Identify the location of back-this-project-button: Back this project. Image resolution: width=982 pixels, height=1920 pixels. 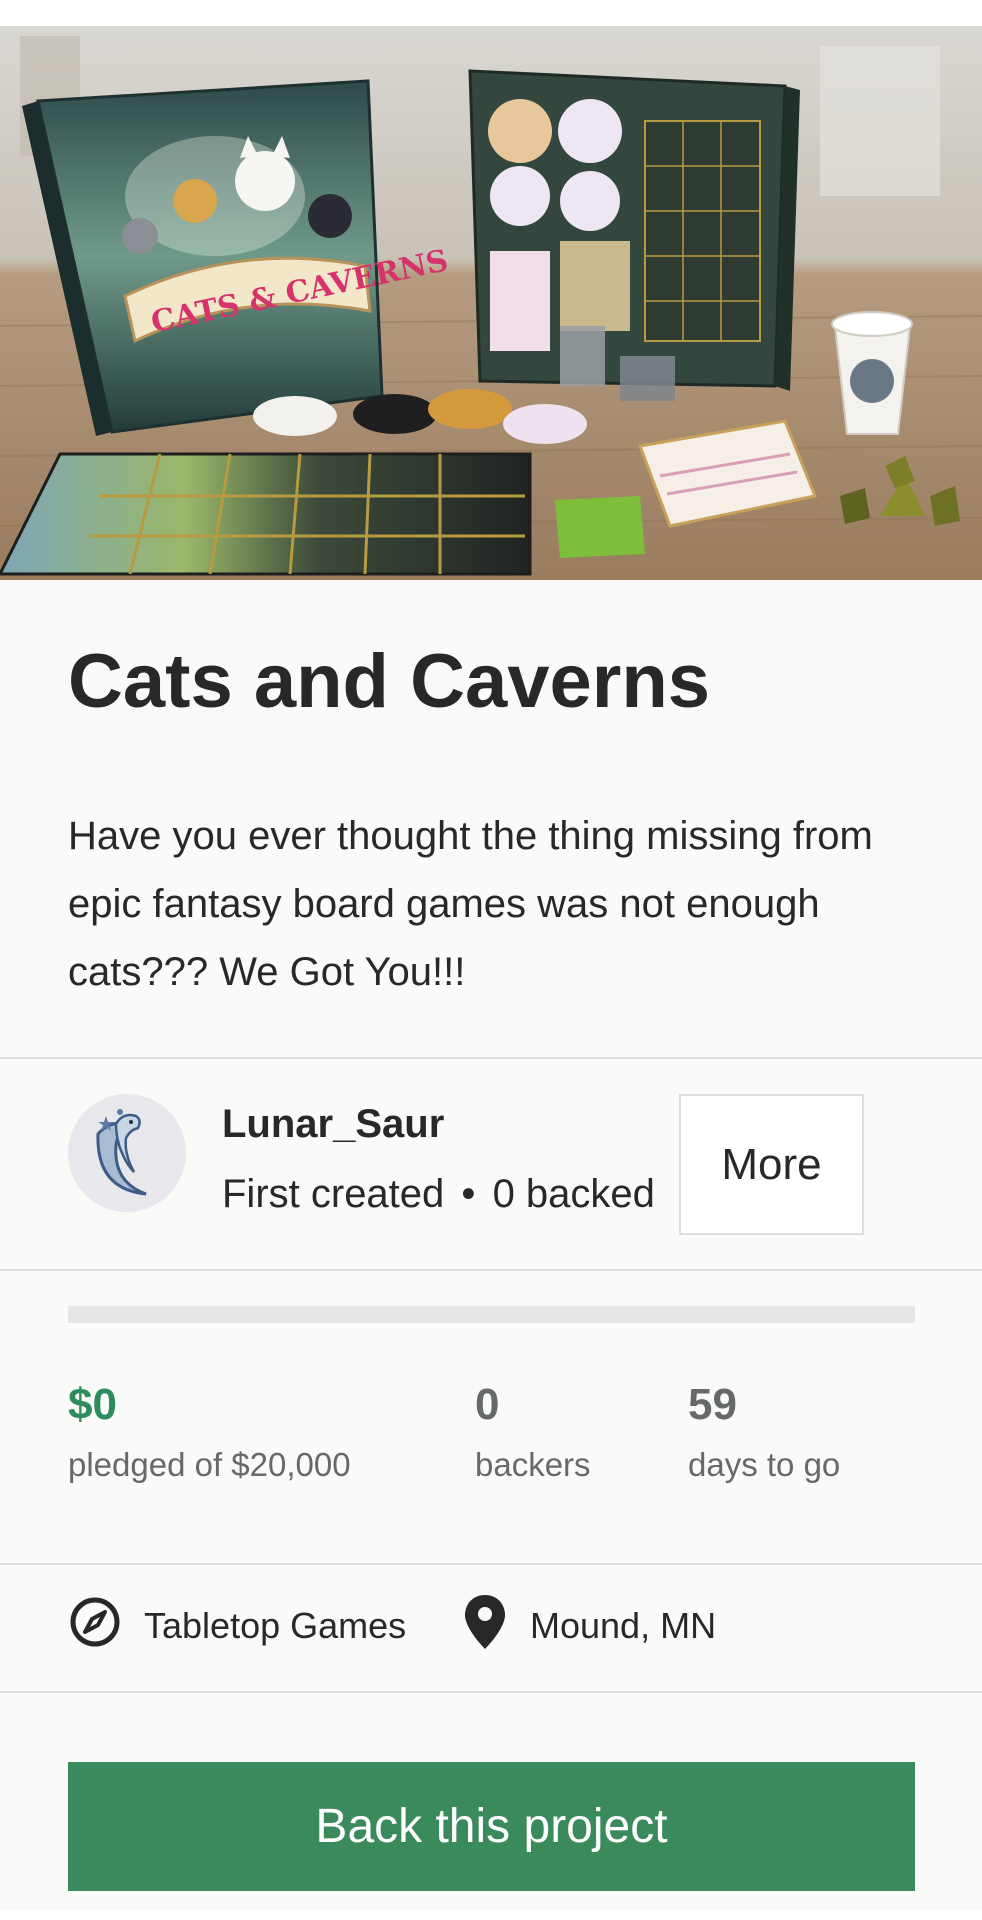
(491, 1826).